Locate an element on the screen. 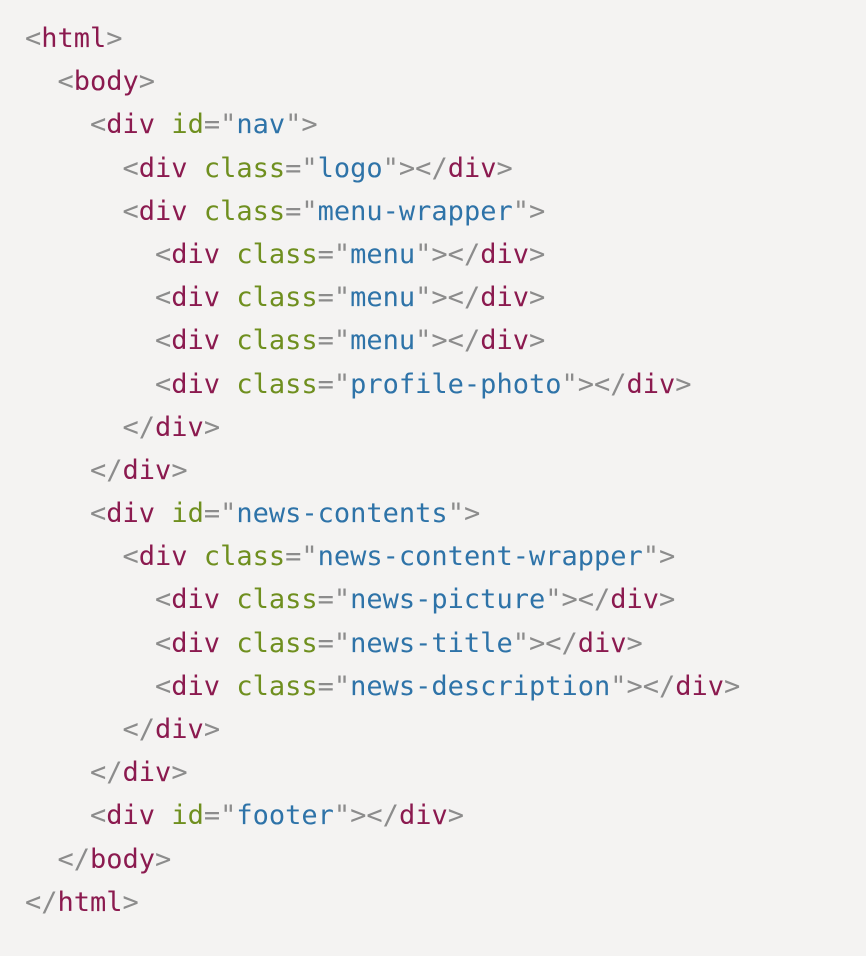 This screenshot has height=956, width=866. code-token-val: news-content-wrapper is located at coordinates (480, 557).